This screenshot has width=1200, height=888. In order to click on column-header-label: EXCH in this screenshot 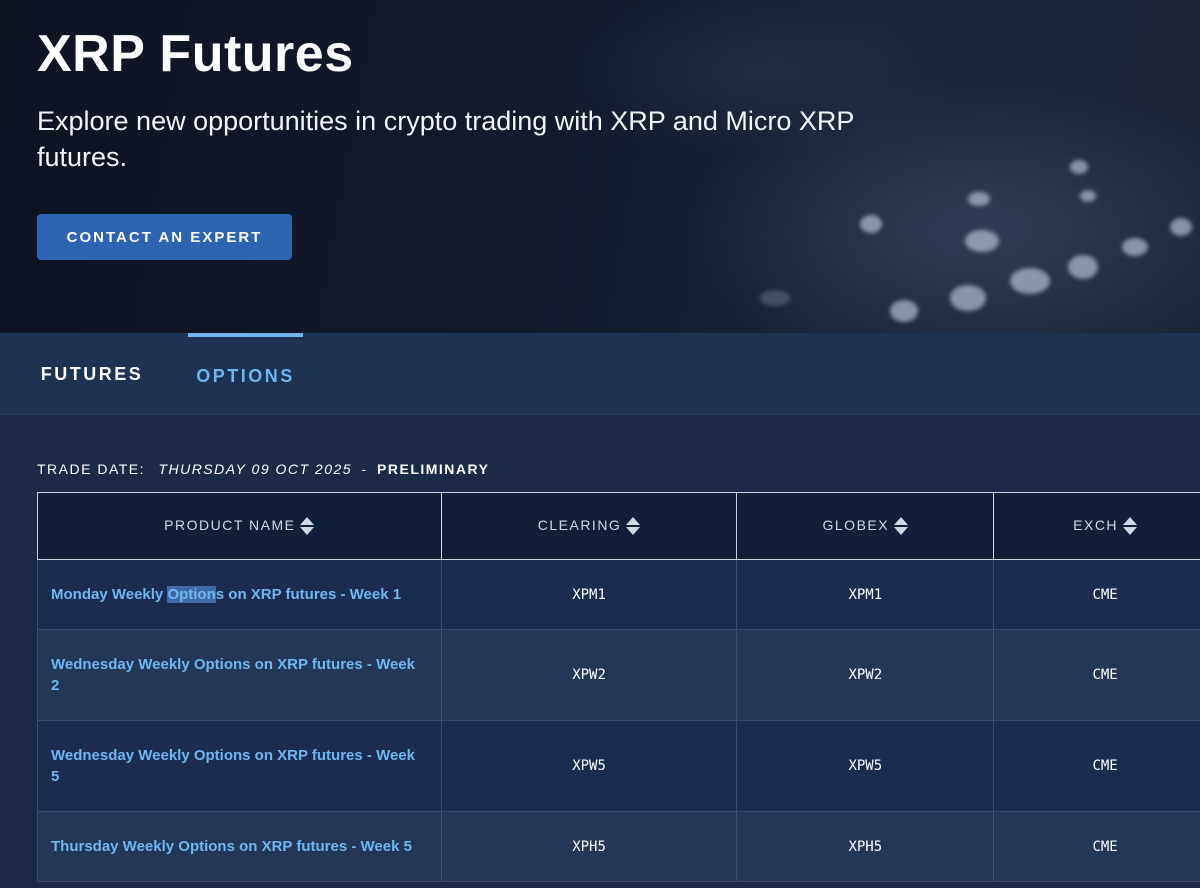, I will do `click(1096, 524)`.